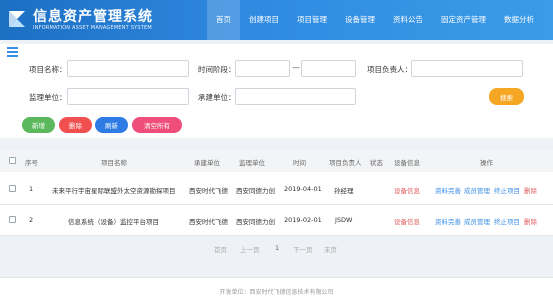  What do you see at coordinates (519, 20) in the screenshot?
I see `nav-data-analysis: 数据分析` at bounding box center [519, 20].